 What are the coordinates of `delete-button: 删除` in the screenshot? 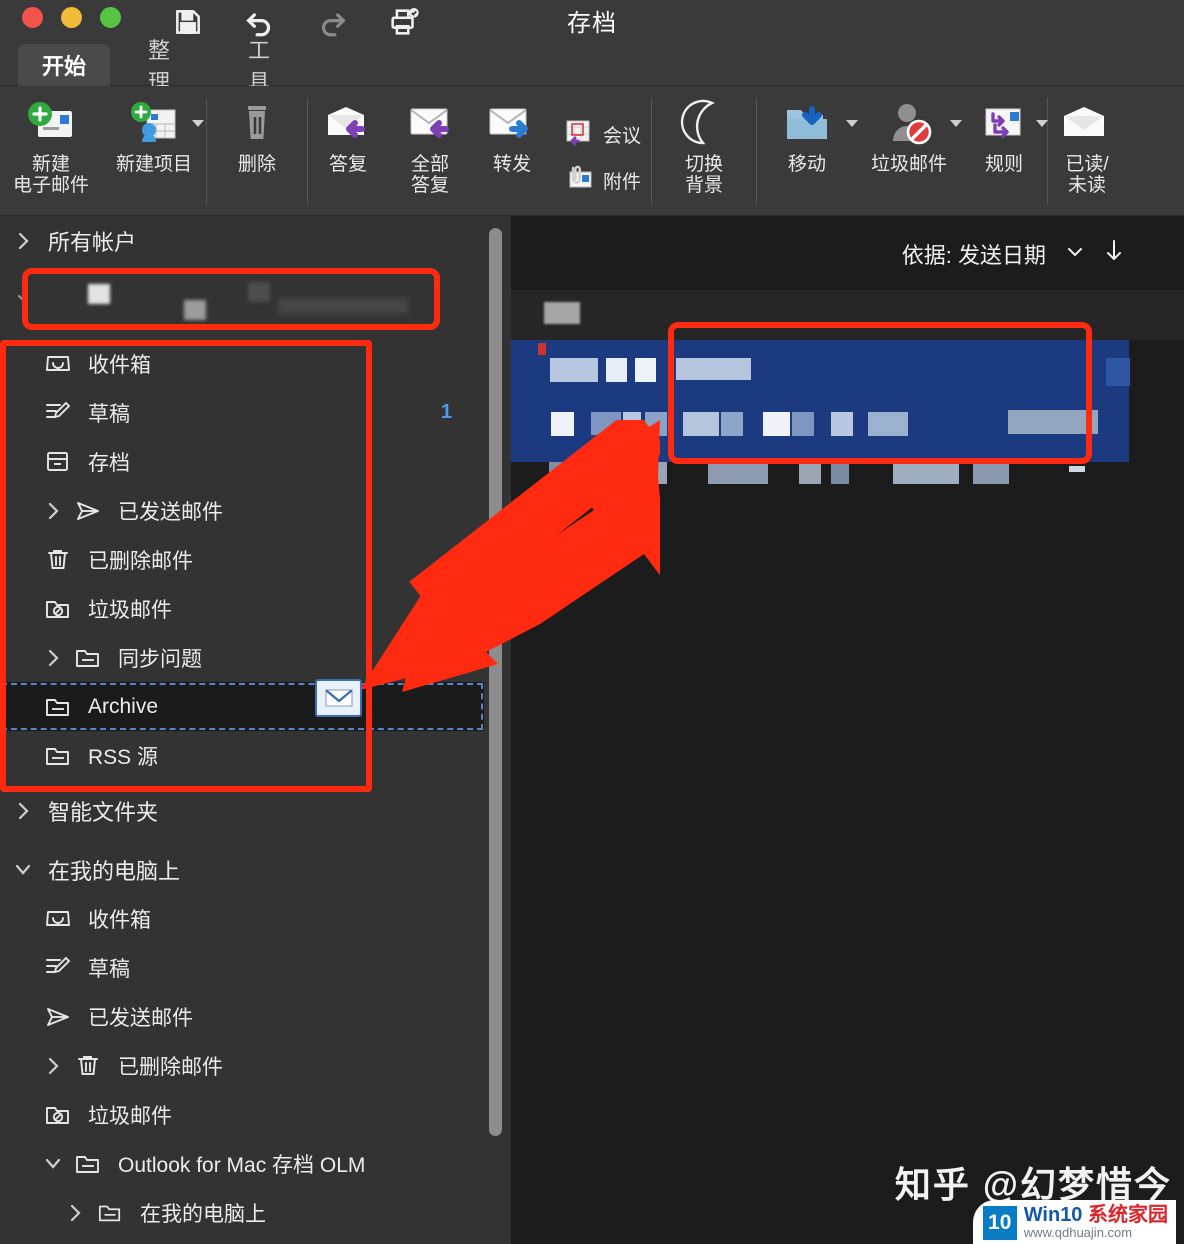 It's located at (257, 150).